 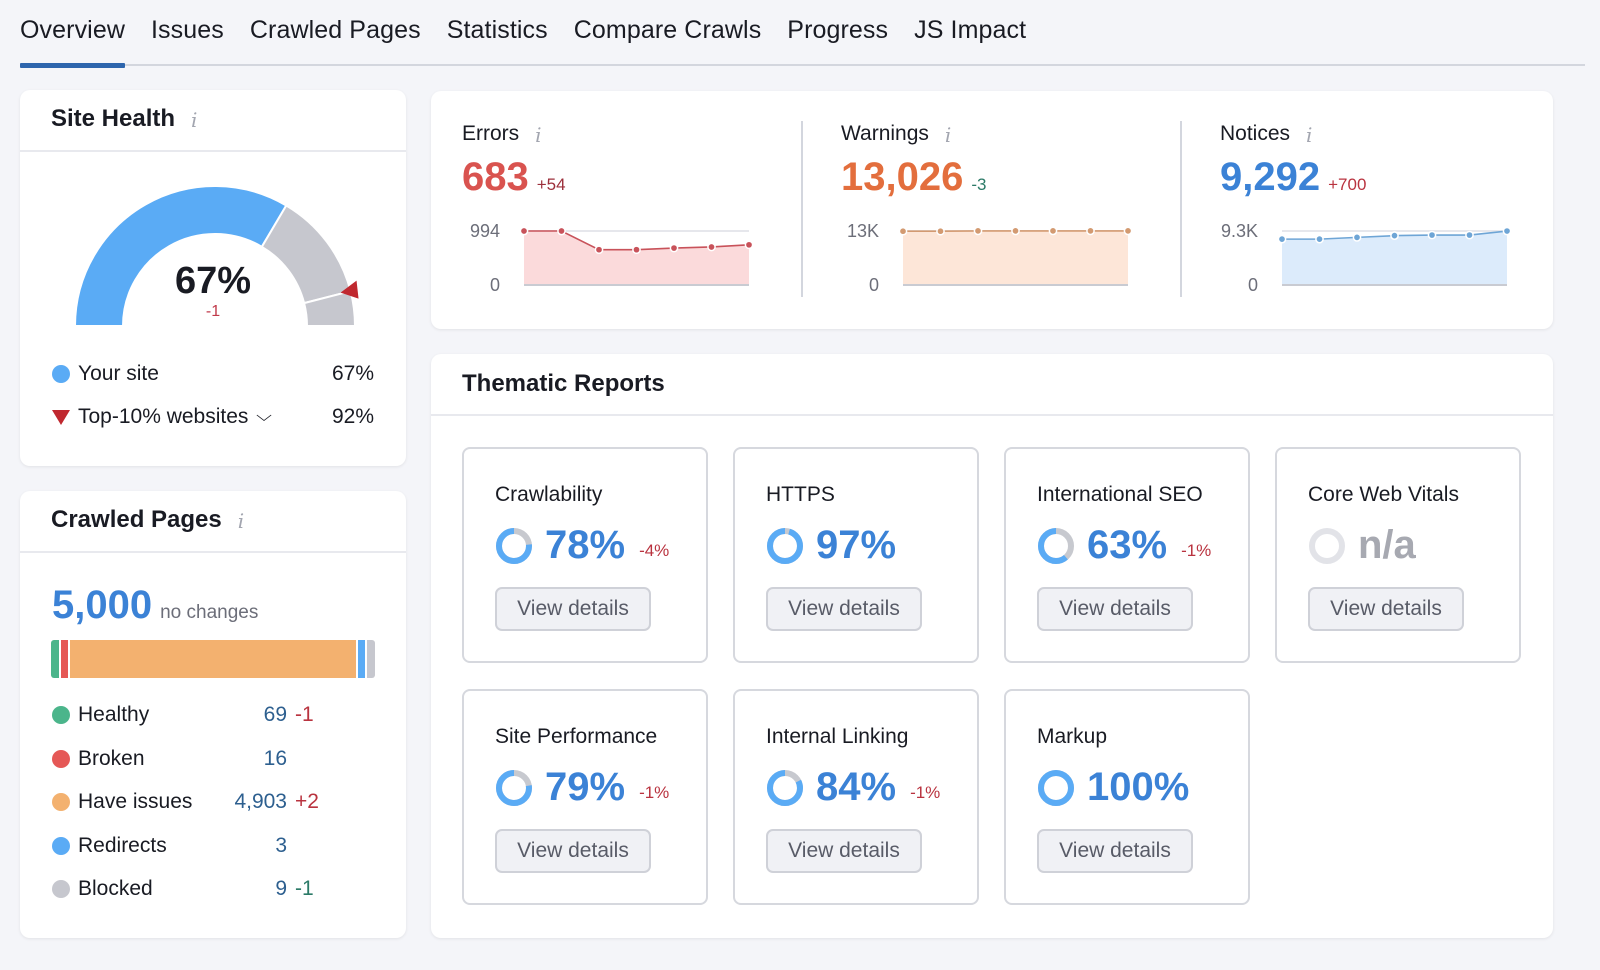 What do you see at coordinates (654, 792) in the screenshot?
I see `report-delta: -1%` at bounding box center [654, 792].